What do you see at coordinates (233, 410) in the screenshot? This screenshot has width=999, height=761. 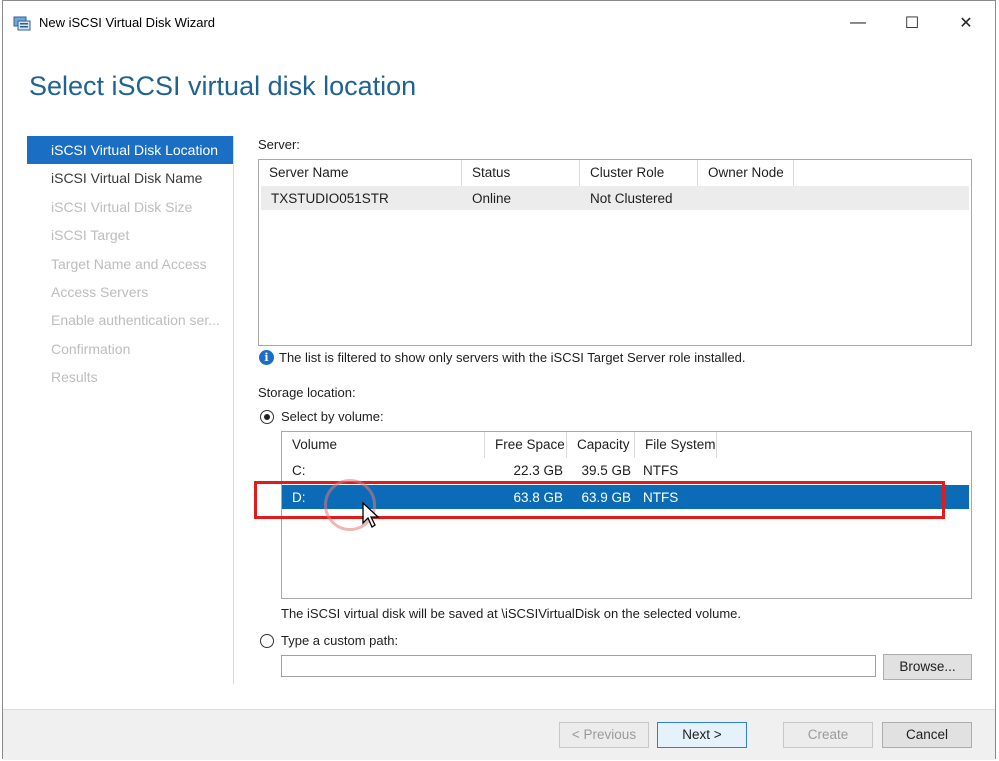 I see `nav-divider` at bounding box center [233, 410].